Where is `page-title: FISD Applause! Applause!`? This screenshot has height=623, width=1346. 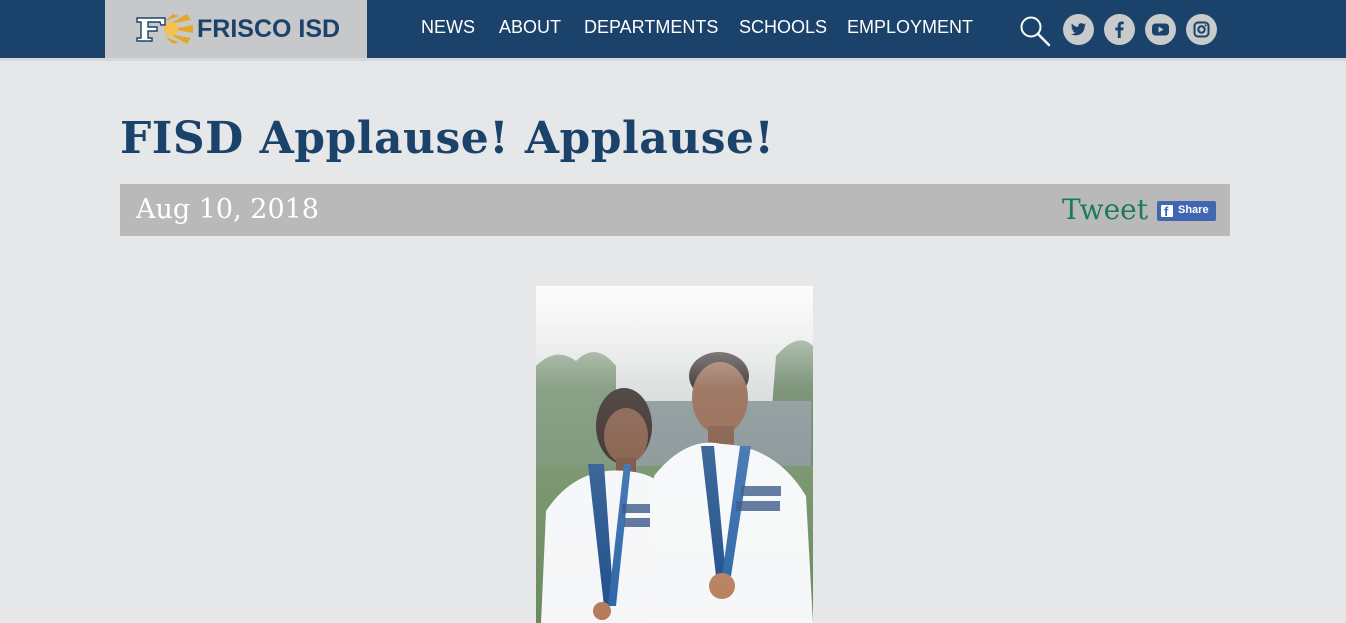
page-title: FISD Applause! Applause! is located at coordinates (447, 138).